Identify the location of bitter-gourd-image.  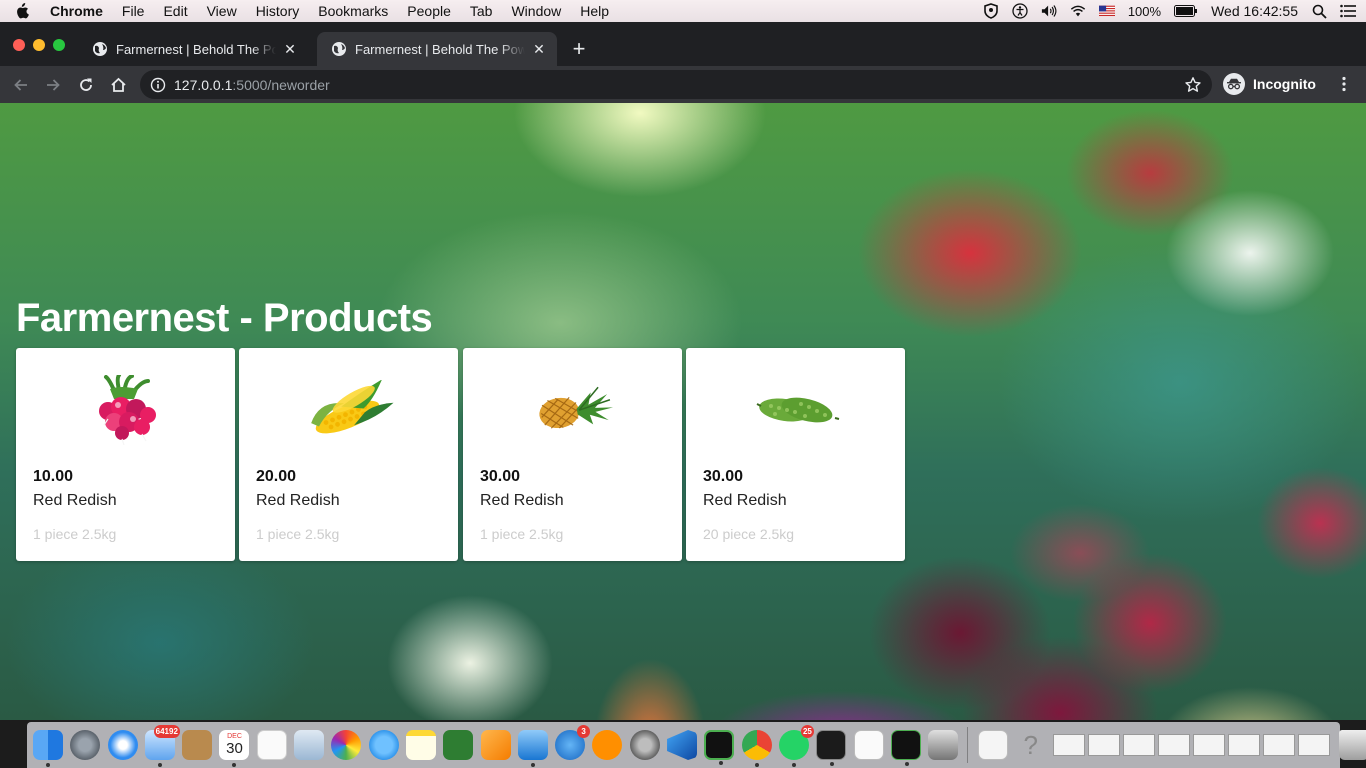
(795, 410).